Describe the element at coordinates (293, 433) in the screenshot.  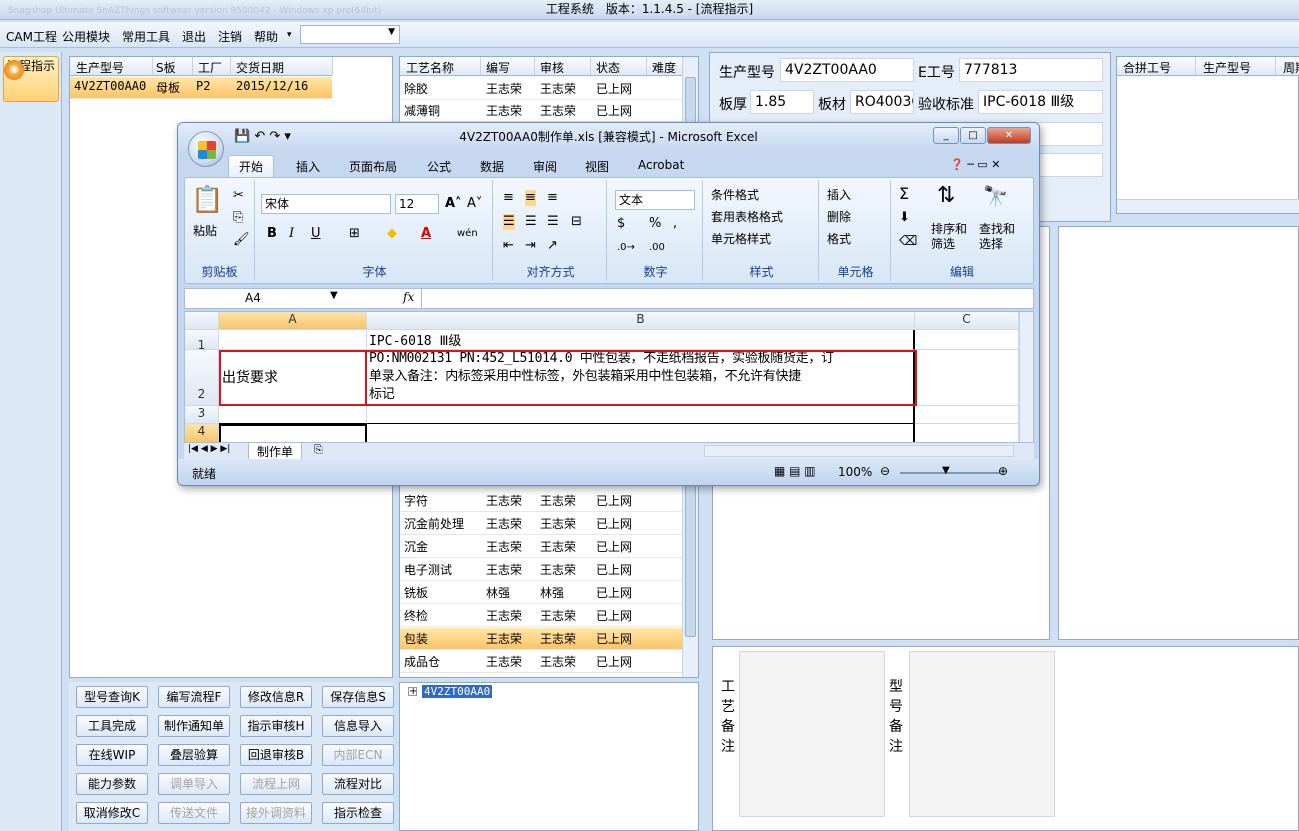
I see `cell-a4-active` at that location.